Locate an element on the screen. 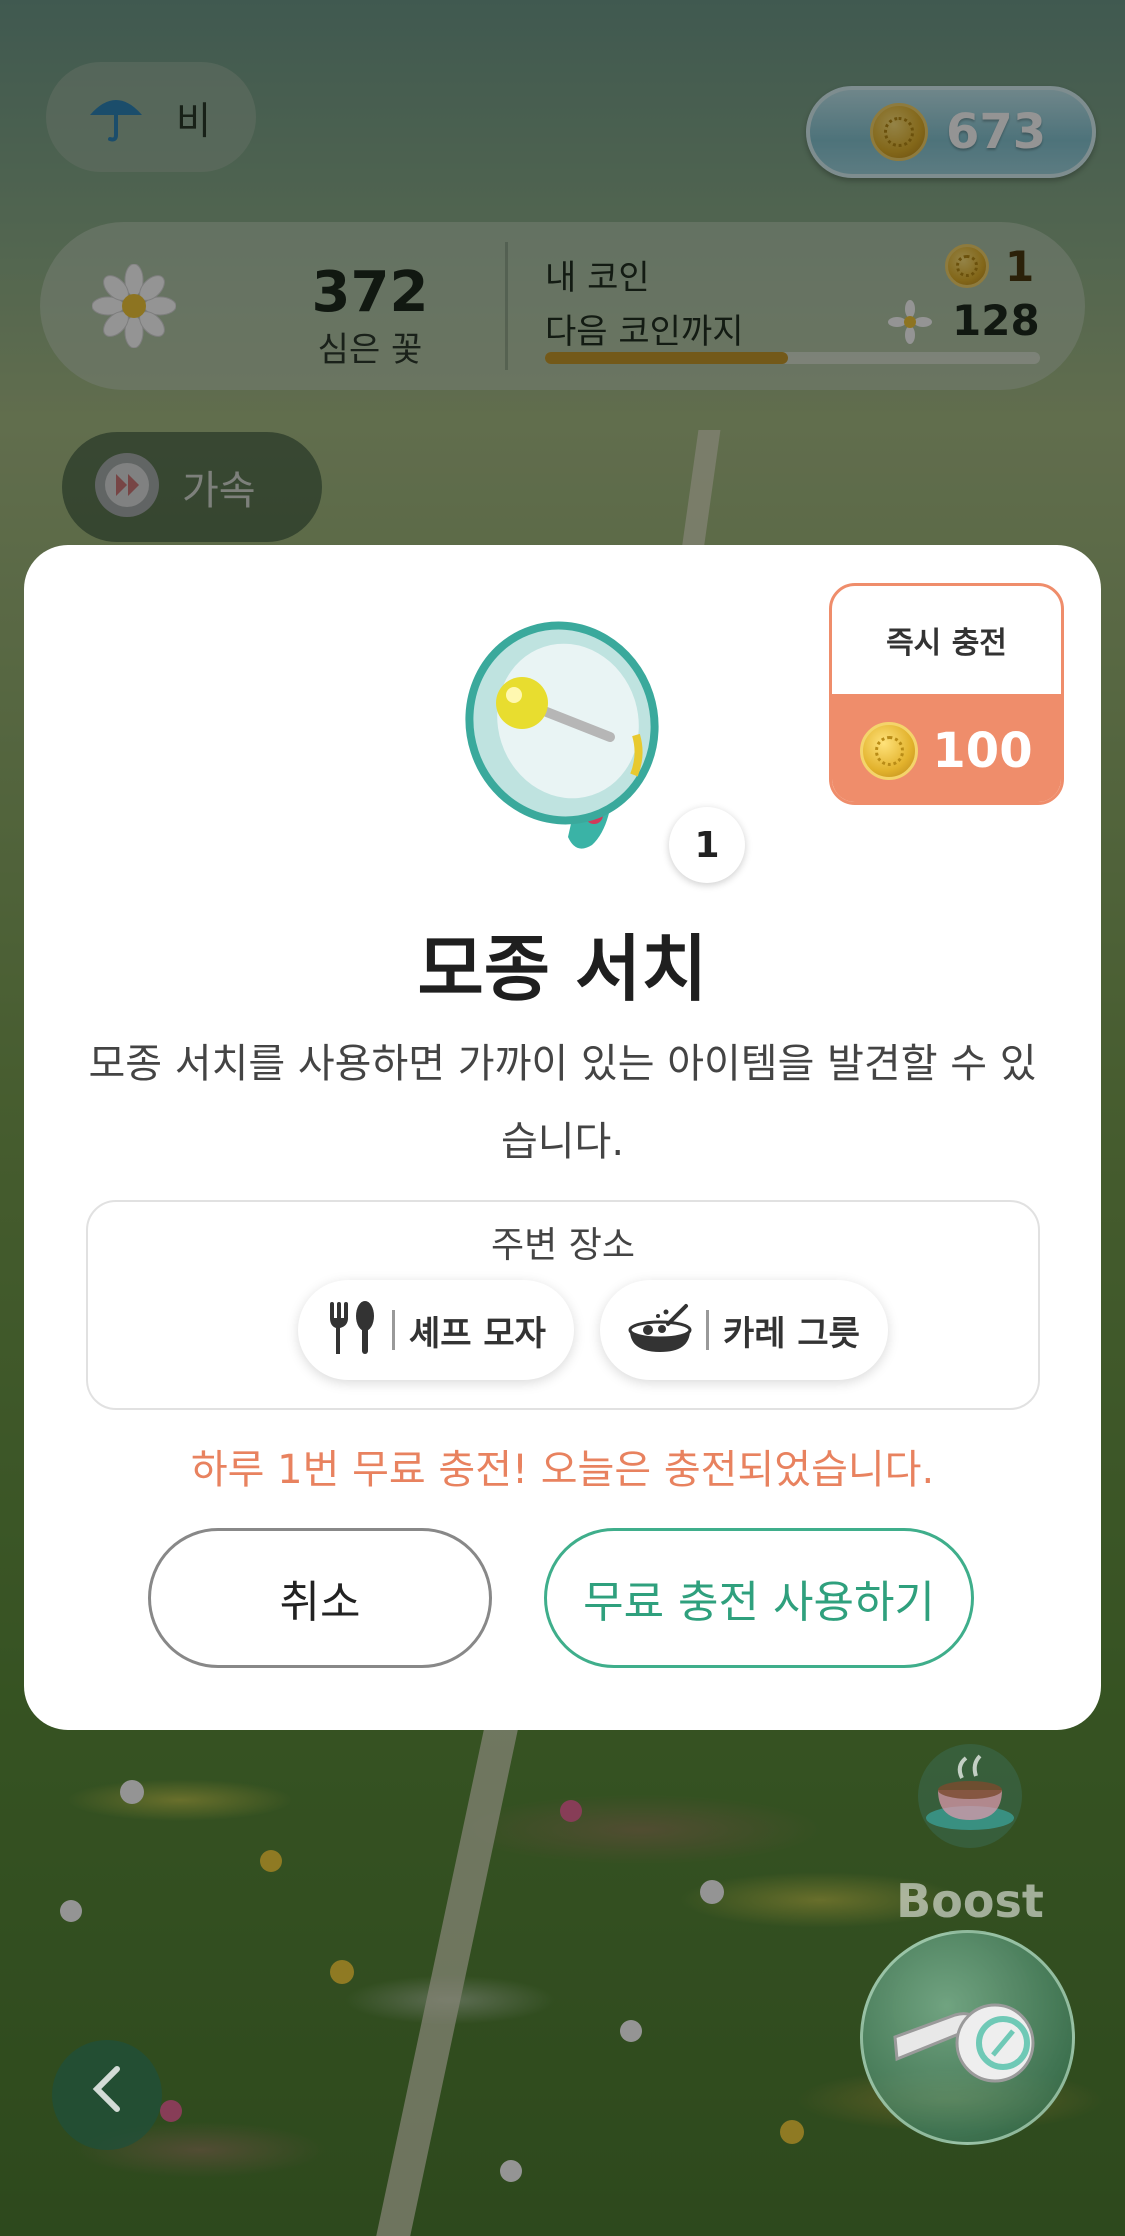 The width and height of the screenshot is (1125, 2236). use-free-charge-button: 무료 충전 사용하기 is located at coordinates (759, 1598).